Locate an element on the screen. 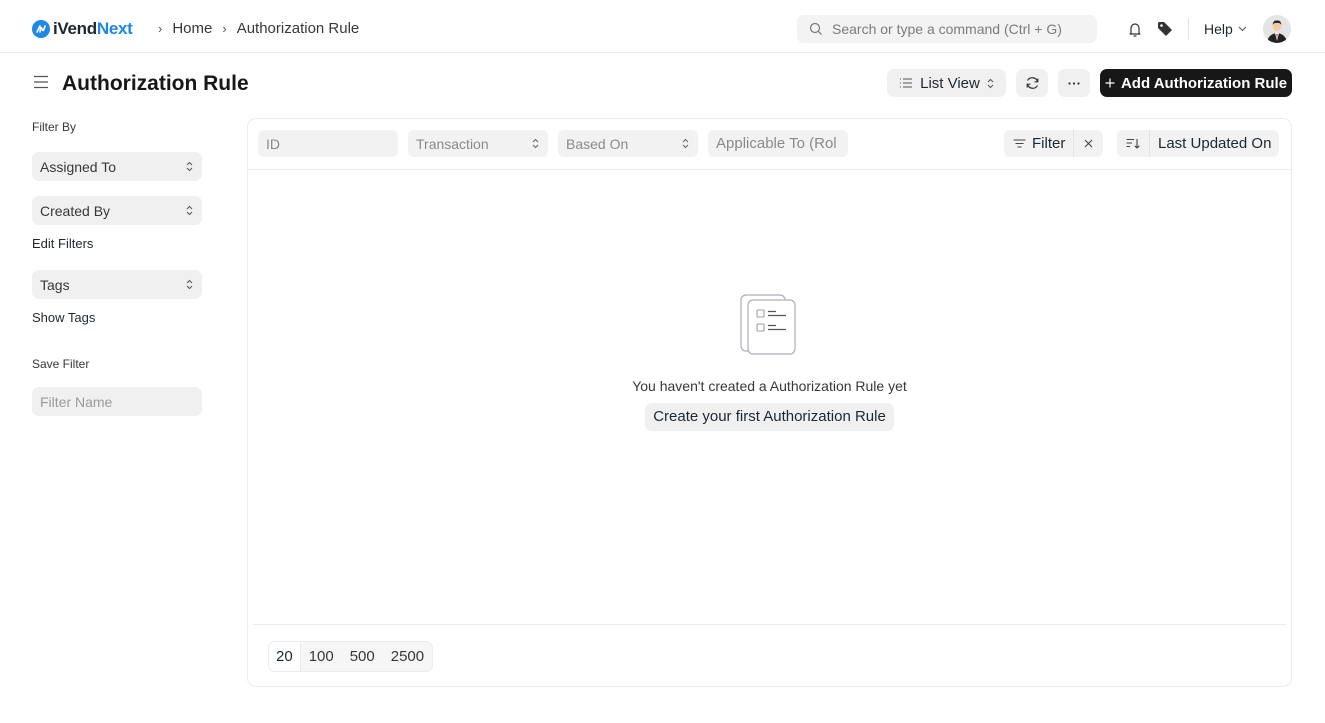 The width and height of the screenshot is (1325, 723). breadcrumb-current: Authorization Rule is located at coordinates (298, 28).